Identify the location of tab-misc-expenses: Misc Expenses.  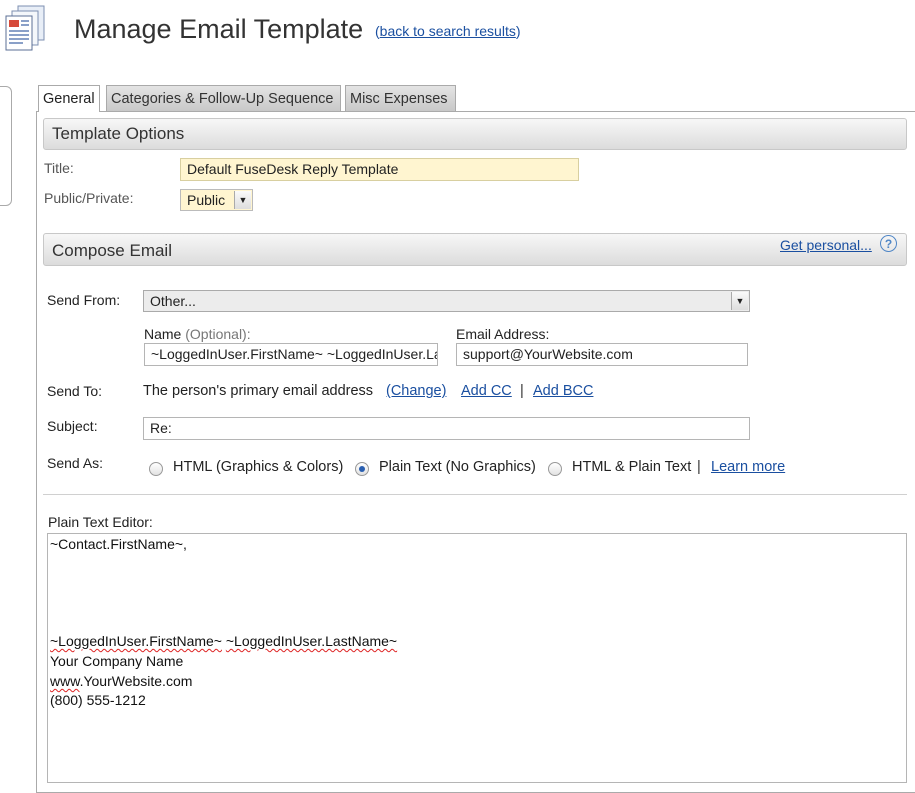
(400, 98).